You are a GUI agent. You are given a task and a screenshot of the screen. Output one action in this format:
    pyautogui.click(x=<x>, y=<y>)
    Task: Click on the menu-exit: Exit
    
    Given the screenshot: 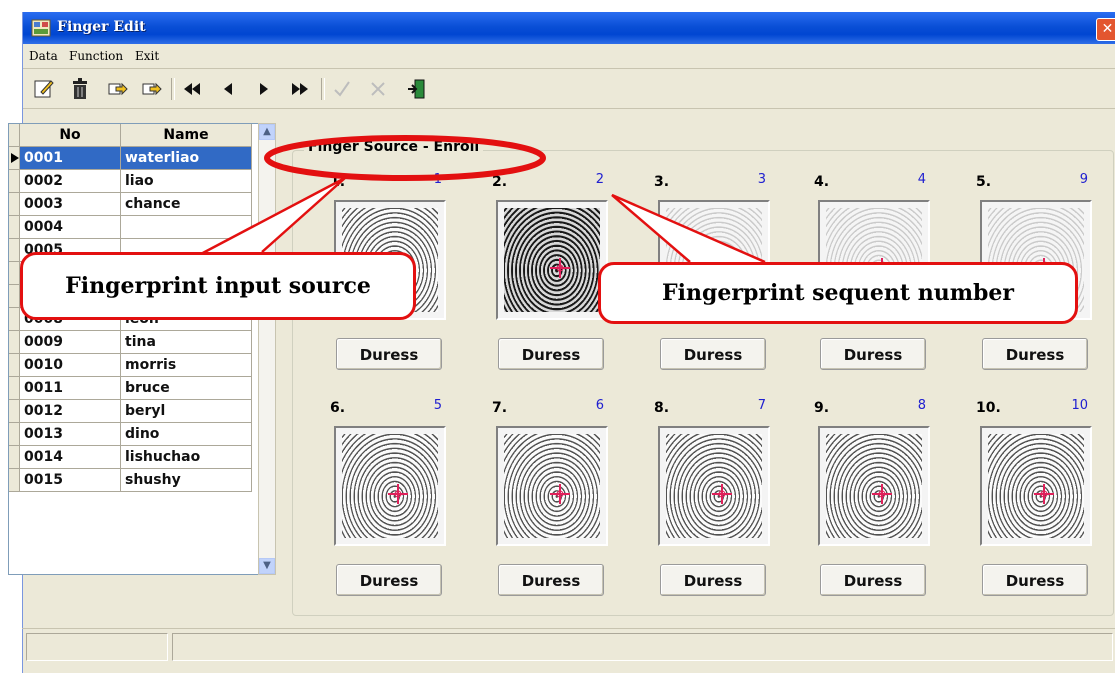 What is the action you would take?
    pyautogui.click(x=147, y=56)
    